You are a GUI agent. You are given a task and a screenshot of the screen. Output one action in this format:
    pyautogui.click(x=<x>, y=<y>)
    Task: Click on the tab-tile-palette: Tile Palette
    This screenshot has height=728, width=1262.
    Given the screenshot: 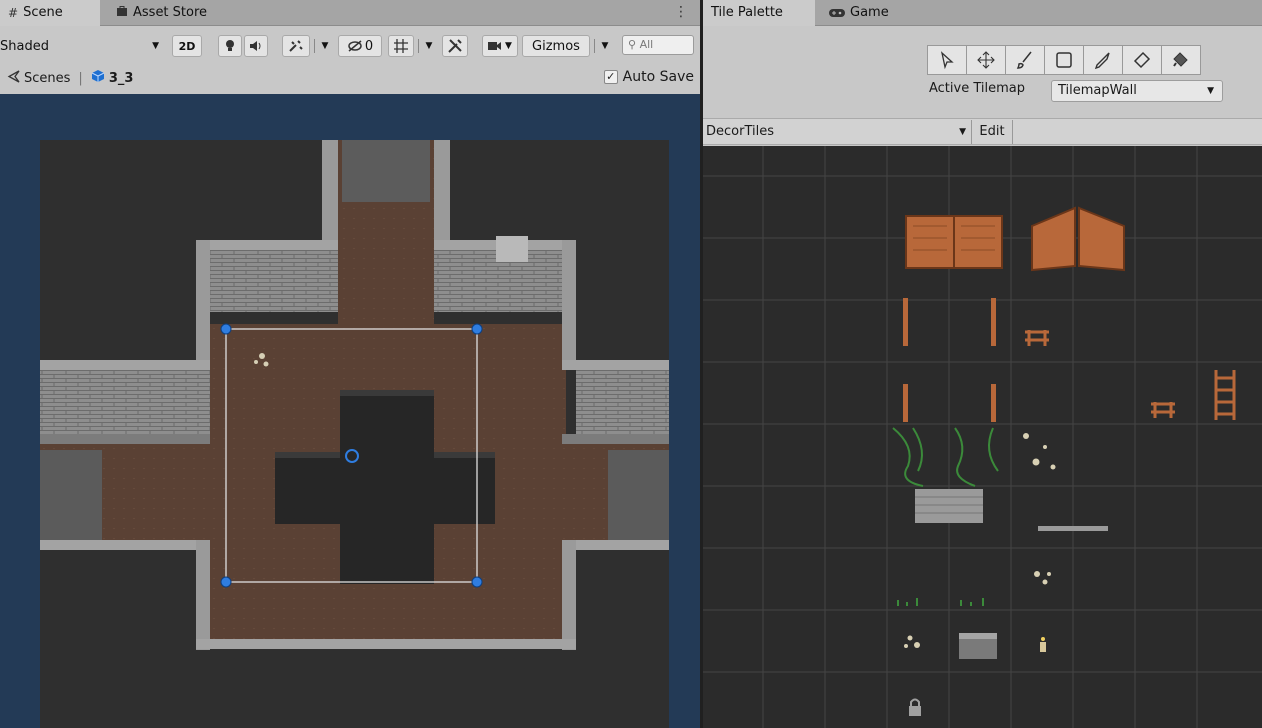 What is the action you would take?
    pyautogui.click(x=759, y=13)
    